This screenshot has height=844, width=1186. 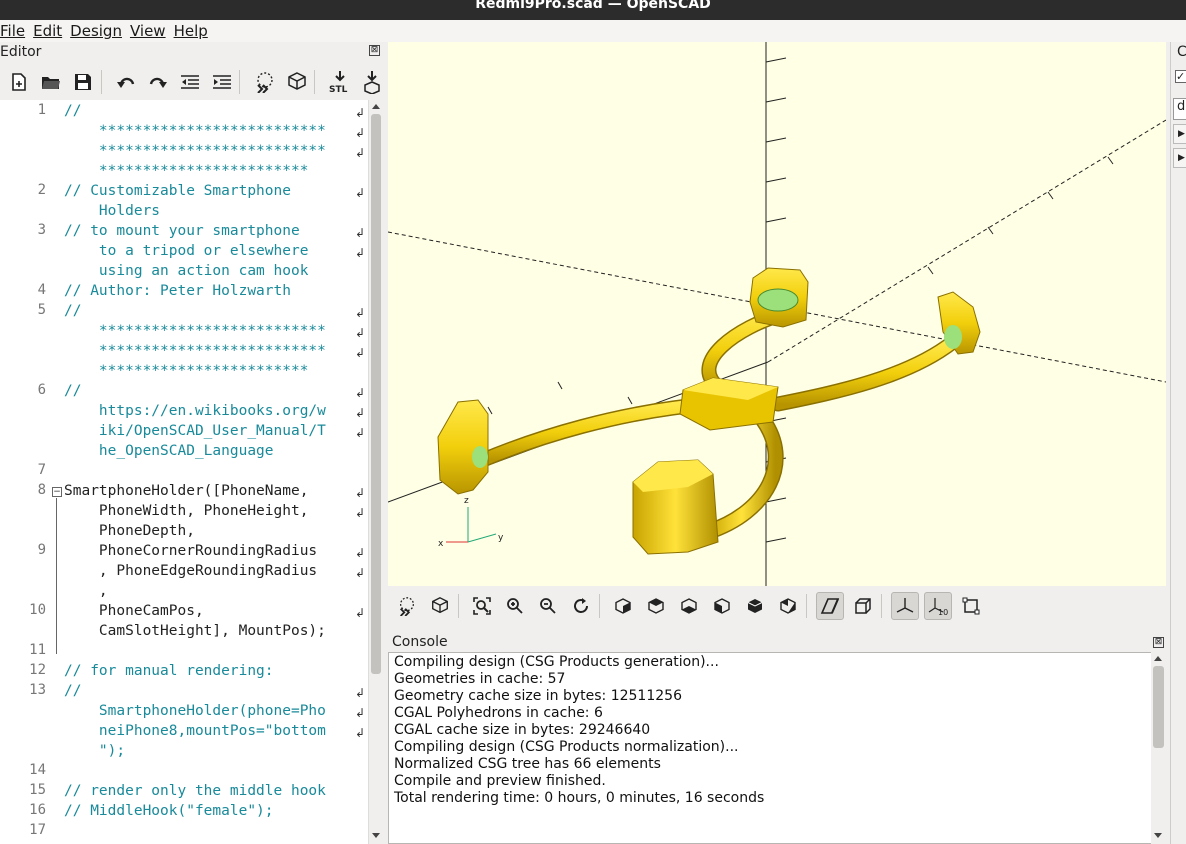 I want to click on console-line: CGAL cache size in bytes: 29246640, so click(x=522, y=730).